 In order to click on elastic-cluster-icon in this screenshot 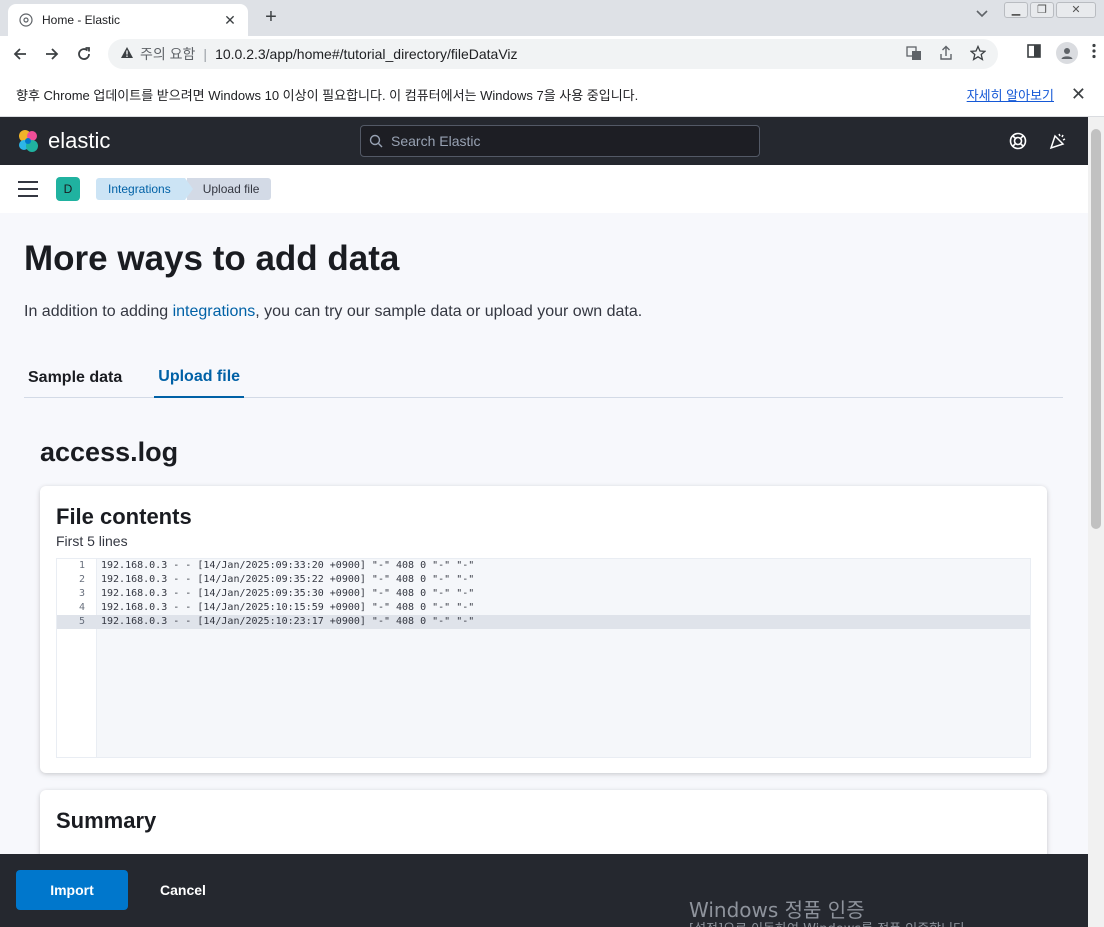, I will do `click(28, 141)`.